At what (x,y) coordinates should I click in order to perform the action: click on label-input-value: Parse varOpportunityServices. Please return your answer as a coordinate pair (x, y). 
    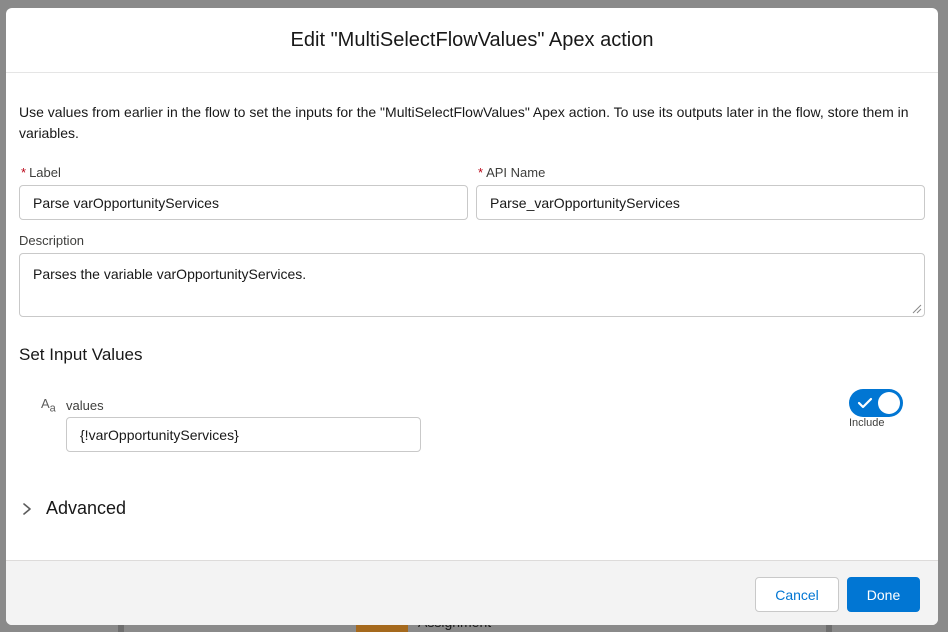
    Looking at the image, I should click on (126, 202).